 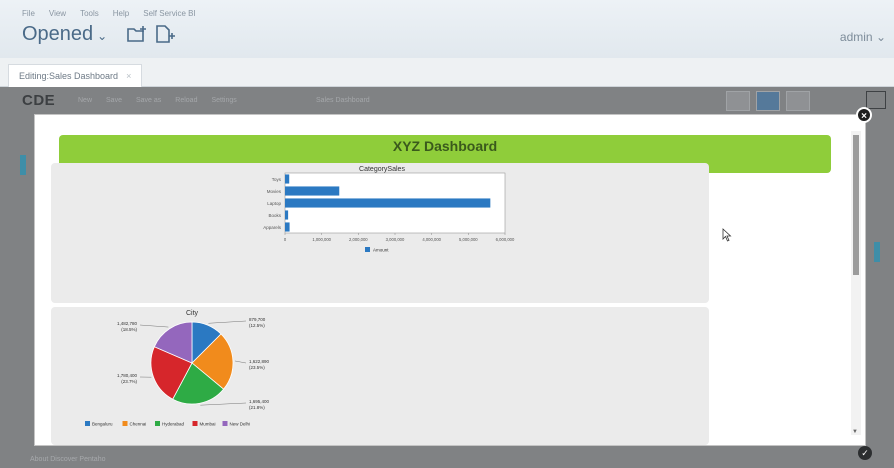 I want to click on bar-x-tick-label: 3,000,000, so click(x=395, y=239).